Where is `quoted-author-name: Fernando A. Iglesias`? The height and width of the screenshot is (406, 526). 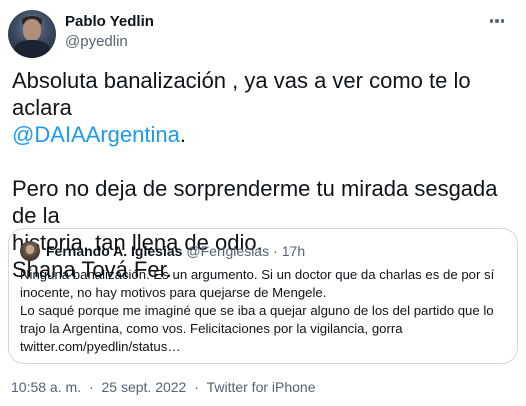
quoted-author-name: Fernando A. Iglesias is located at coordinates (114, 251).